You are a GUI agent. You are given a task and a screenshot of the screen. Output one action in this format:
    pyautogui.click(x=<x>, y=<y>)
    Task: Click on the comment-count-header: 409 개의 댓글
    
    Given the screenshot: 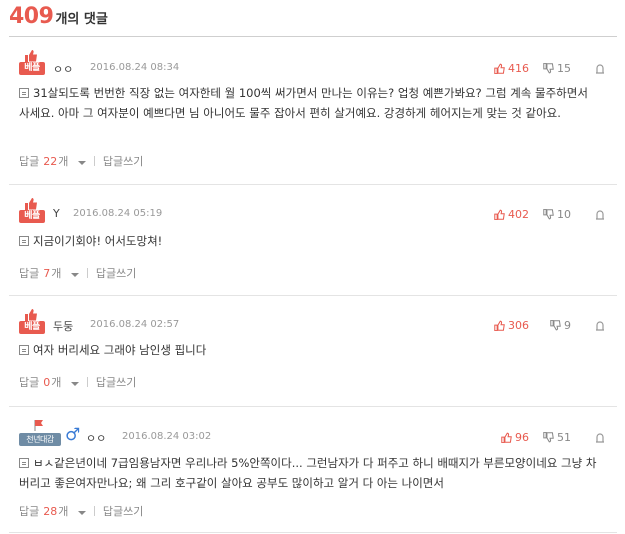 What is the action you would take?
    pyautogui.click(x=58, y=19)
    